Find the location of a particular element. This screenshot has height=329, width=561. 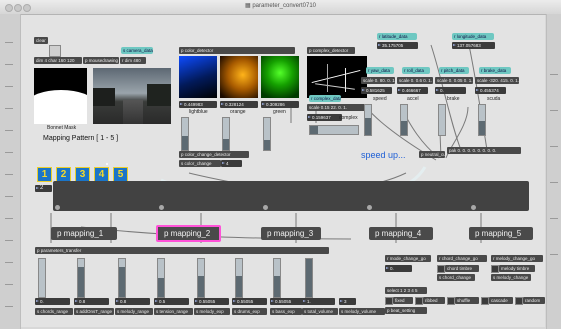

chords-range-slider is located at coordinates (42, 278).